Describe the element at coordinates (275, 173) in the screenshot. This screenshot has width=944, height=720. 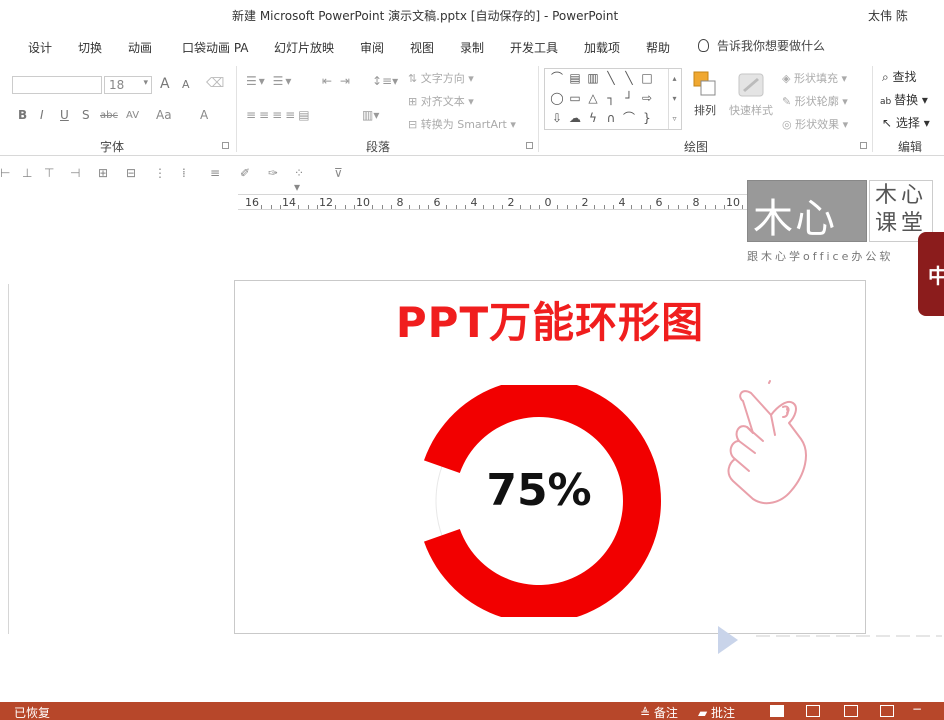
I see `eyedropper-icon: ✑` at that location.